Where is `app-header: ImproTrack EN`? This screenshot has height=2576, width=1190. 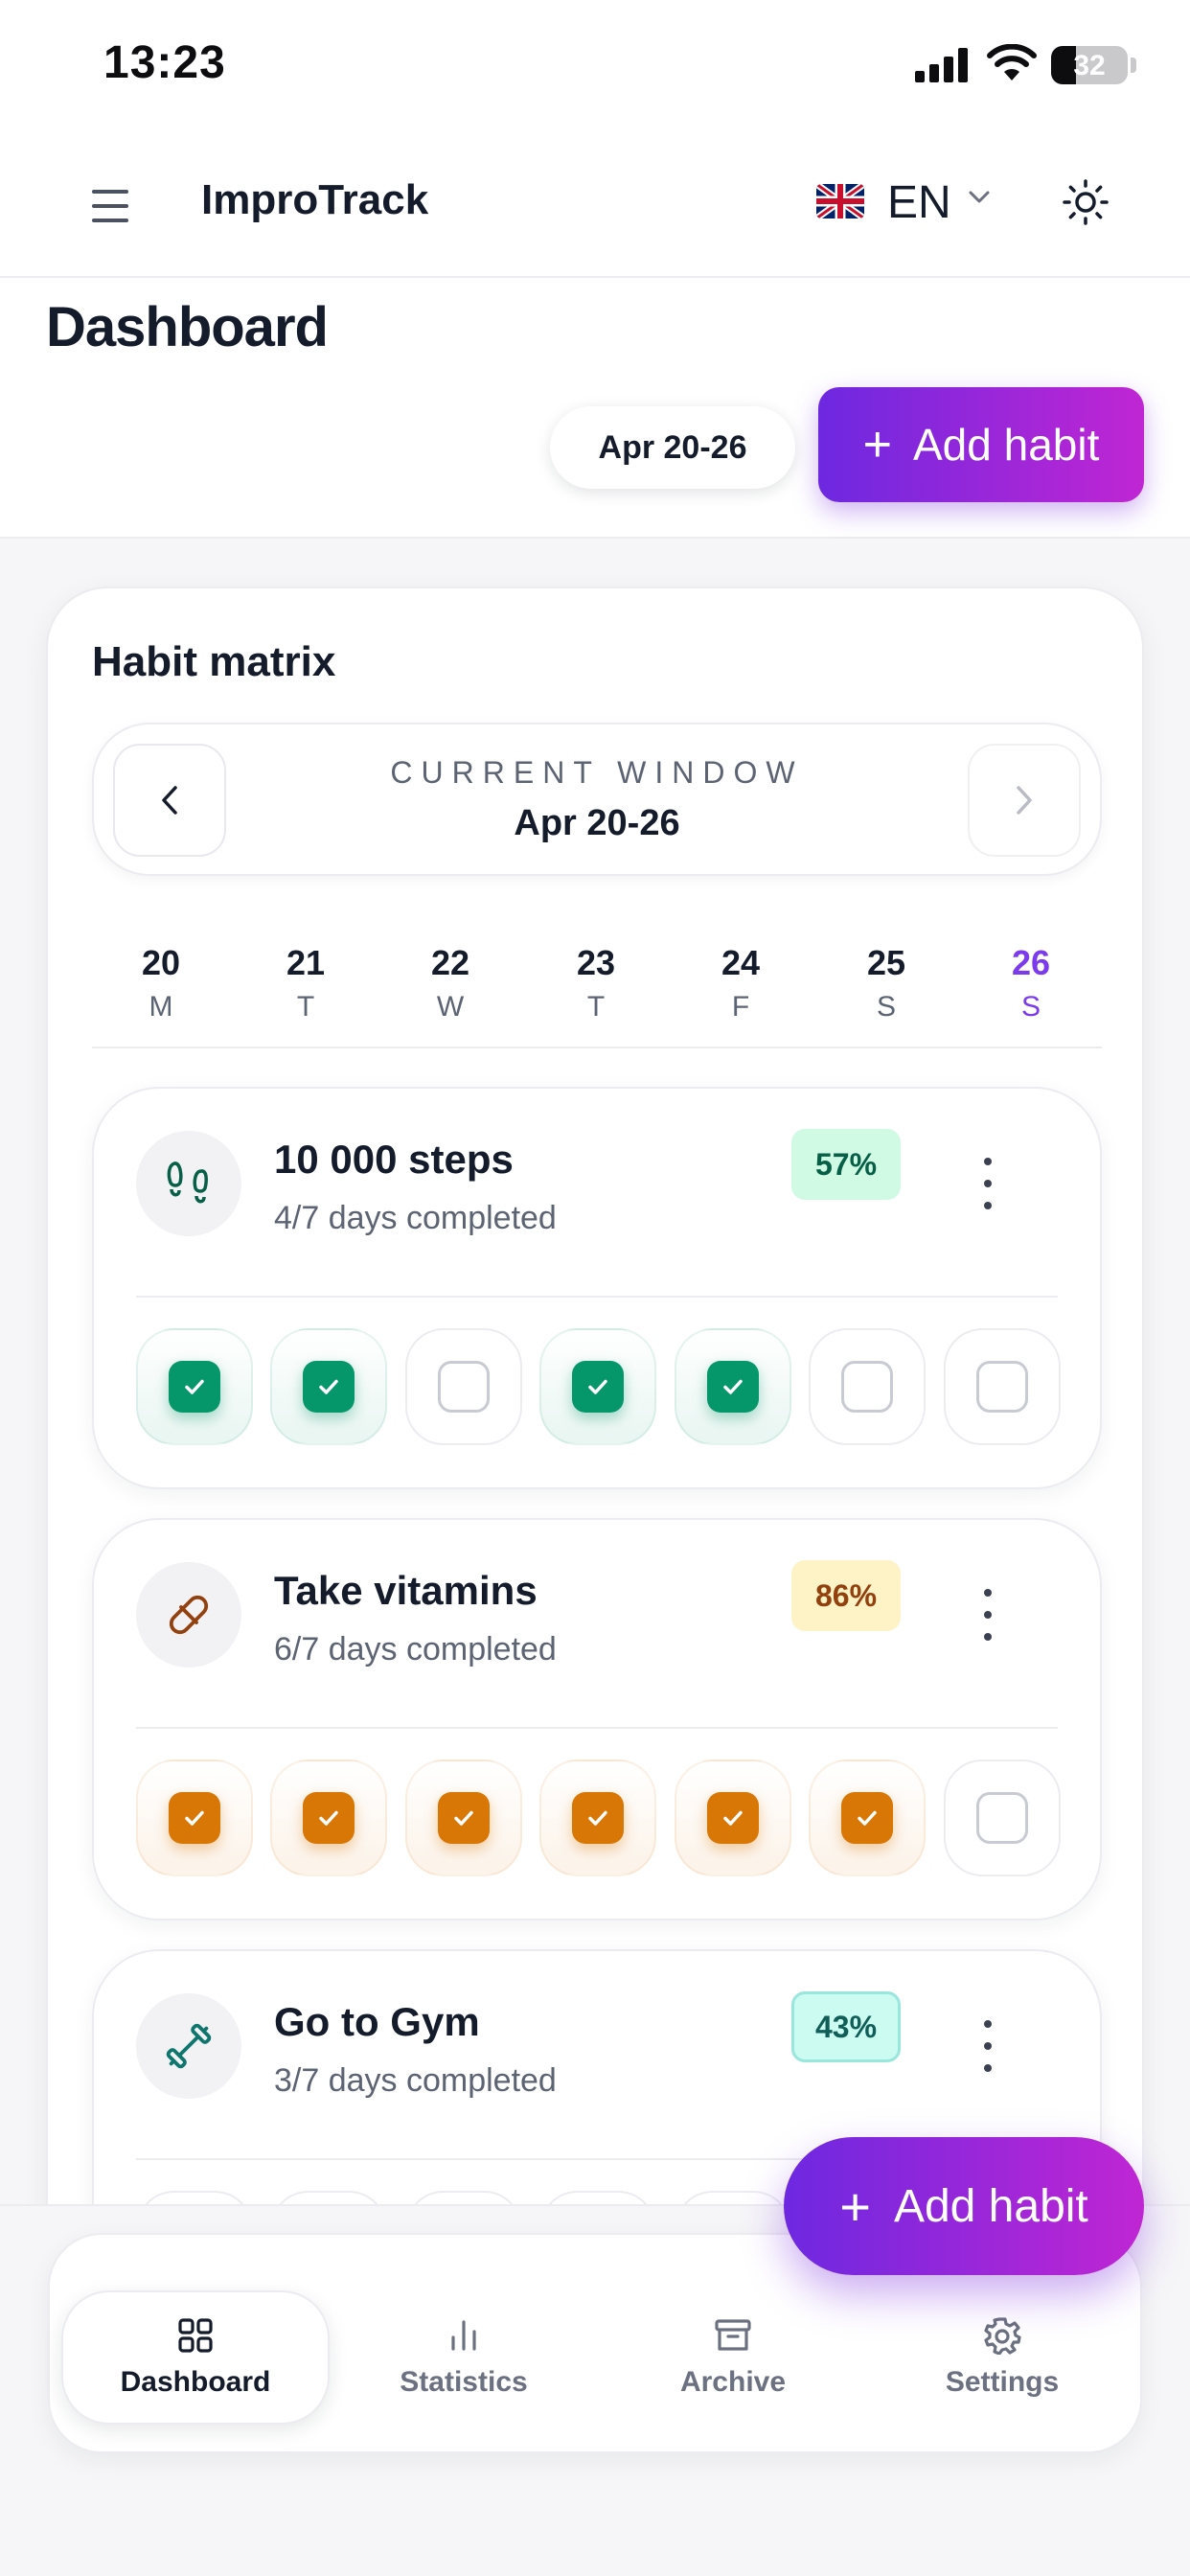
app-header: ImproTrack EN is located at coordinates (595, 206).